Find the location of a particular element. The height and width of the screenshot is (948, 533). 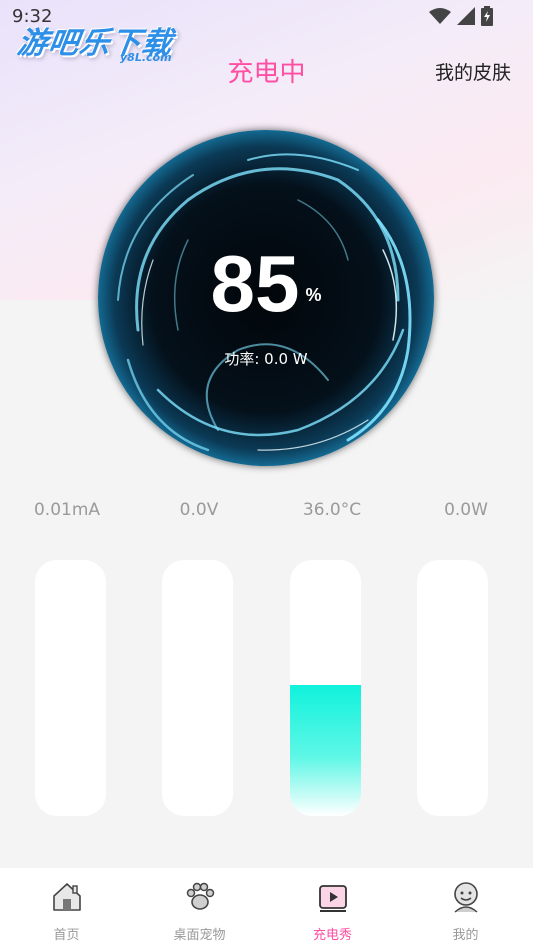

tab-mine: 我的 is located at coordinates (465, 908).